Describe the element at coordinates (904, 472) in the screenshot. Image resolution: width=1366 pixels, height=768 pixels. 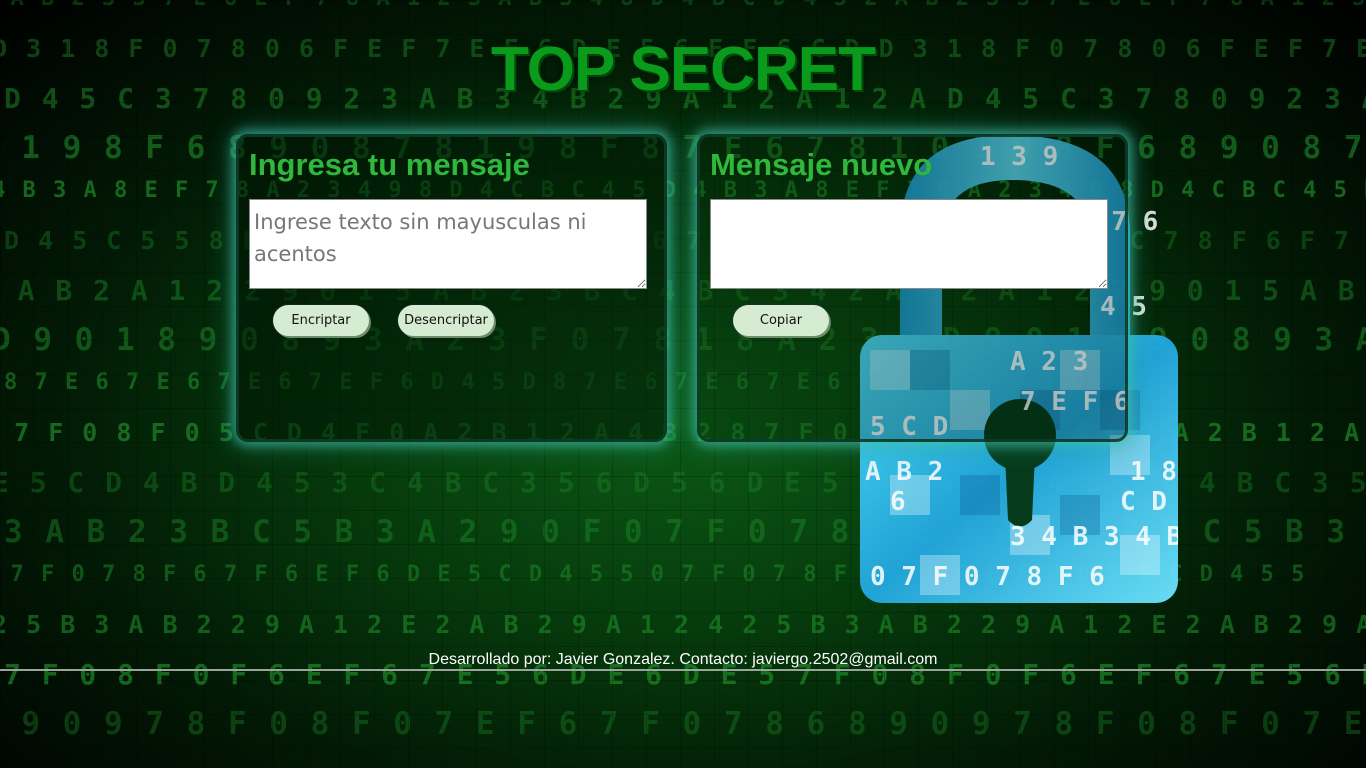
I see `lock-glyph: A B 2` at that location.